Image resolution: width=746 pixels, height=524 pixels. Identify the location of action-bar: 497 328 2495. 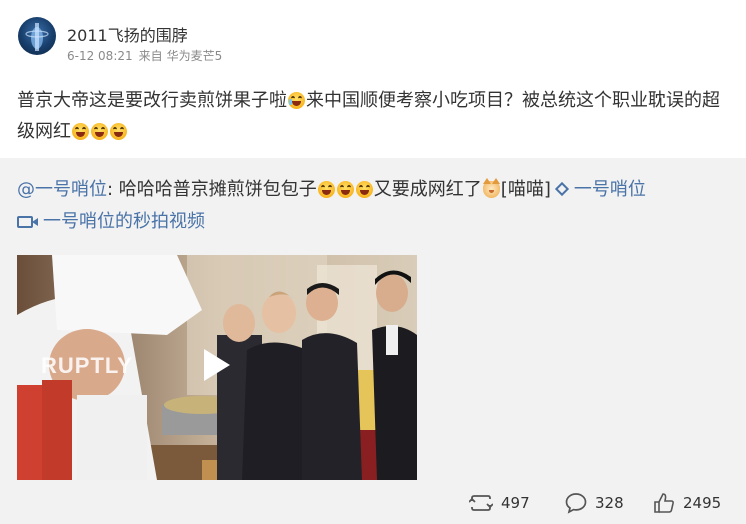
(373, 503).